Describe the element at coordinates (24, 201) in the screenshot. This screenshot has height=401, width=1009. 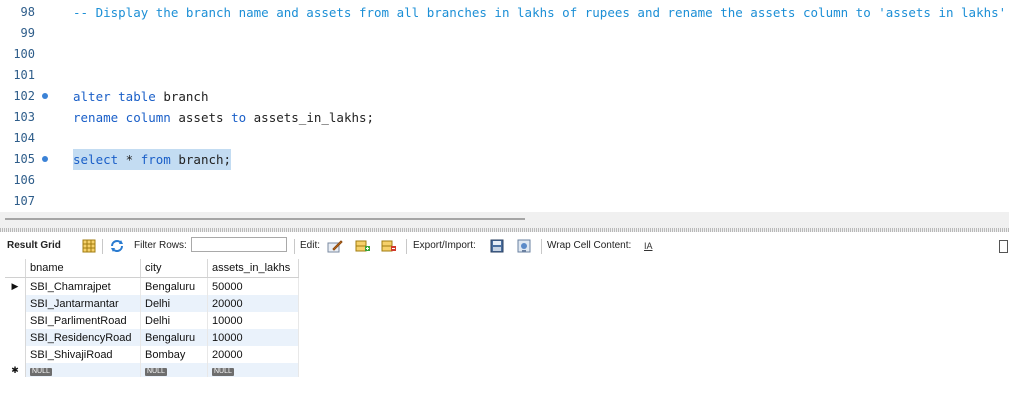
I see `line-number: 107` at that location.